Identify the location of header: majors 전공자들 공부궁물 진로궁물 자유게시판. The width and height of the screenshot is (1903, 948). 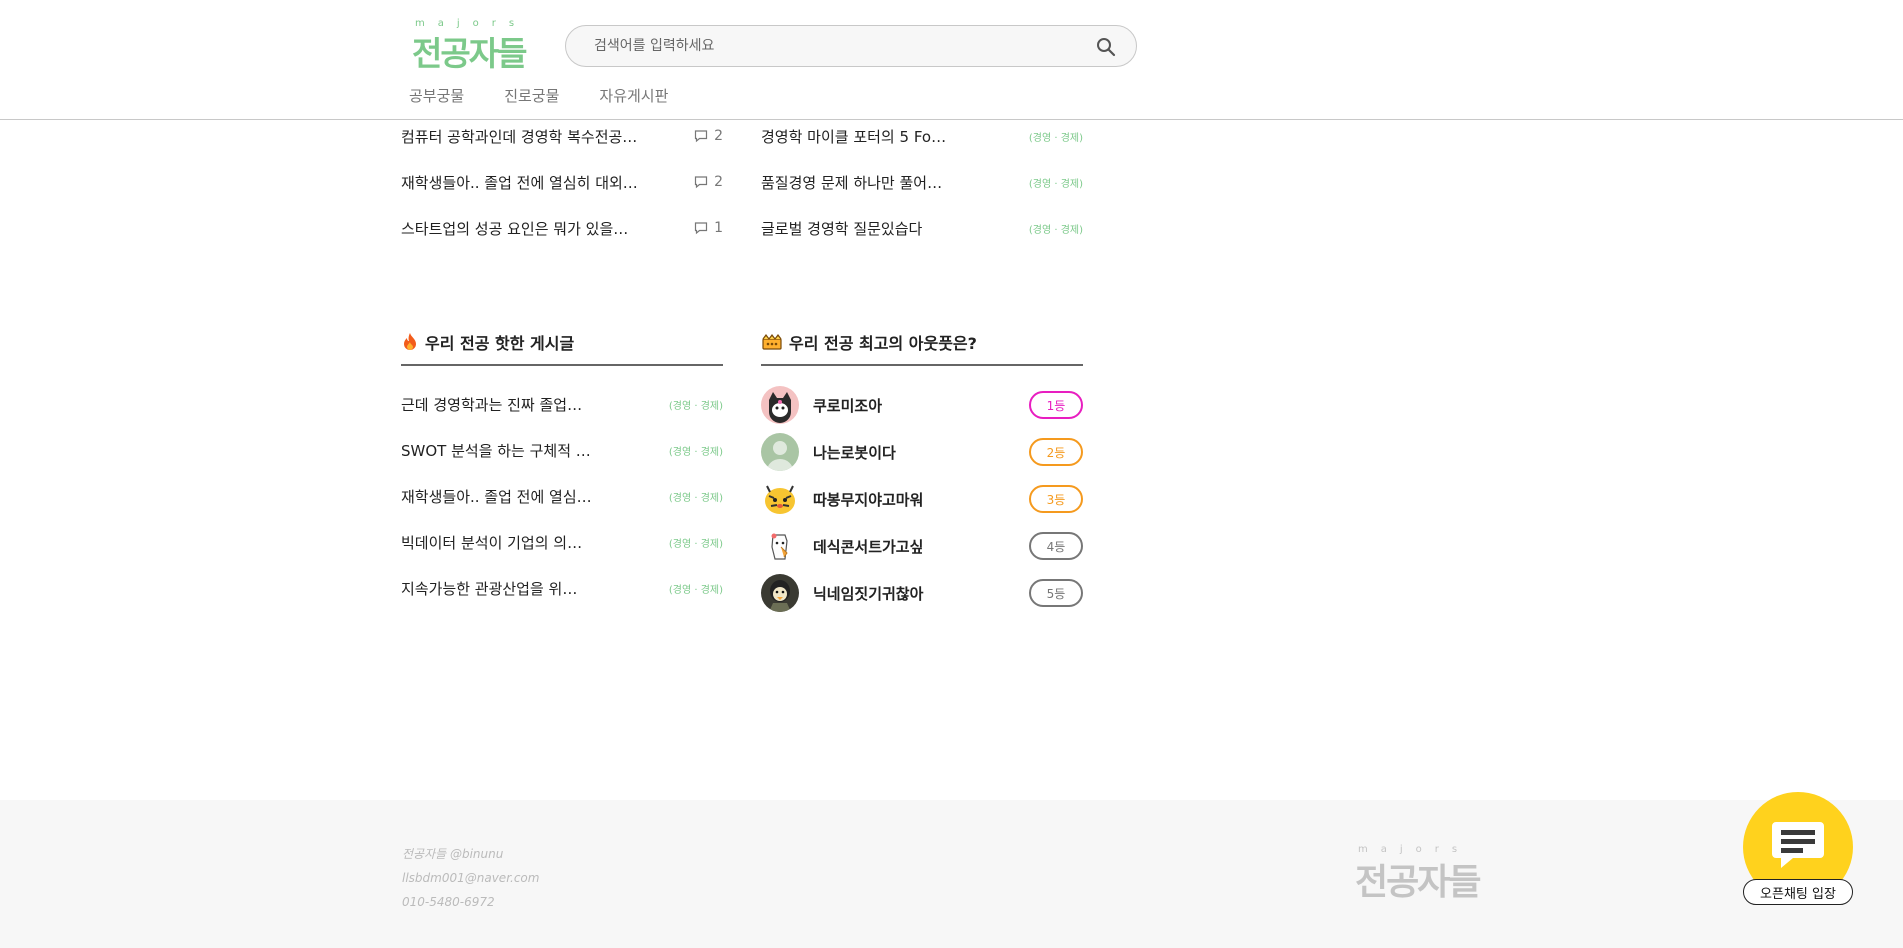
(951, 60).